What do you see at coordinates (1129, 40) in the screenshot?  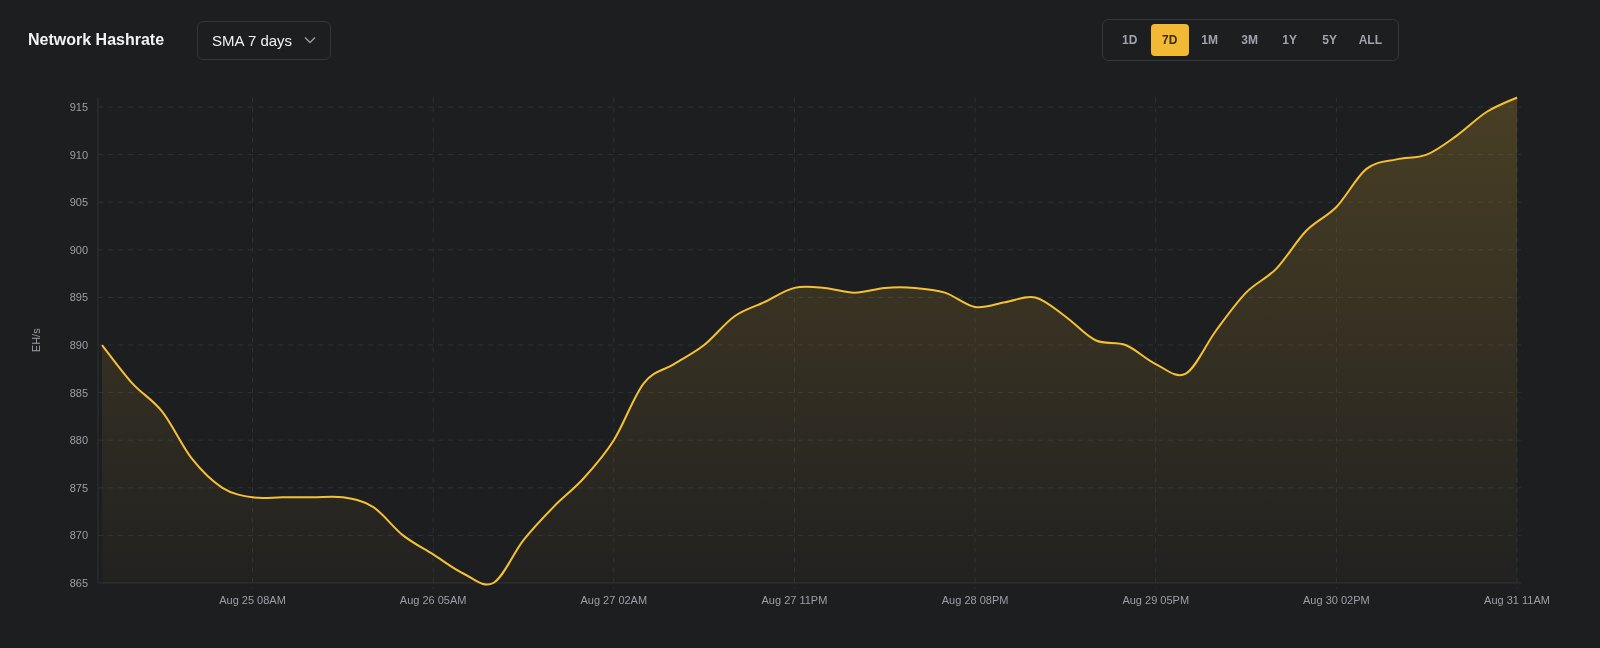 I see `range-tab: 1D` at bounding box center [1129, 40].